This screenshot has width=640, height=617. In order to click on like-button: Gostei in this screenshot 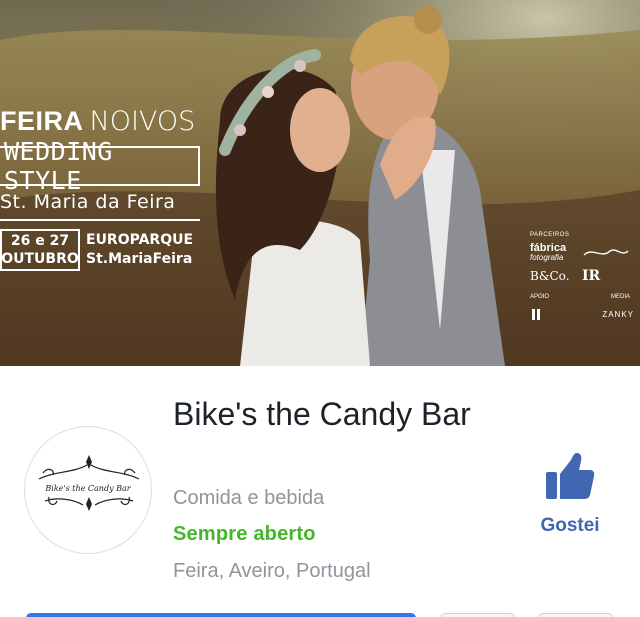, I will do `click(570, 494)`.